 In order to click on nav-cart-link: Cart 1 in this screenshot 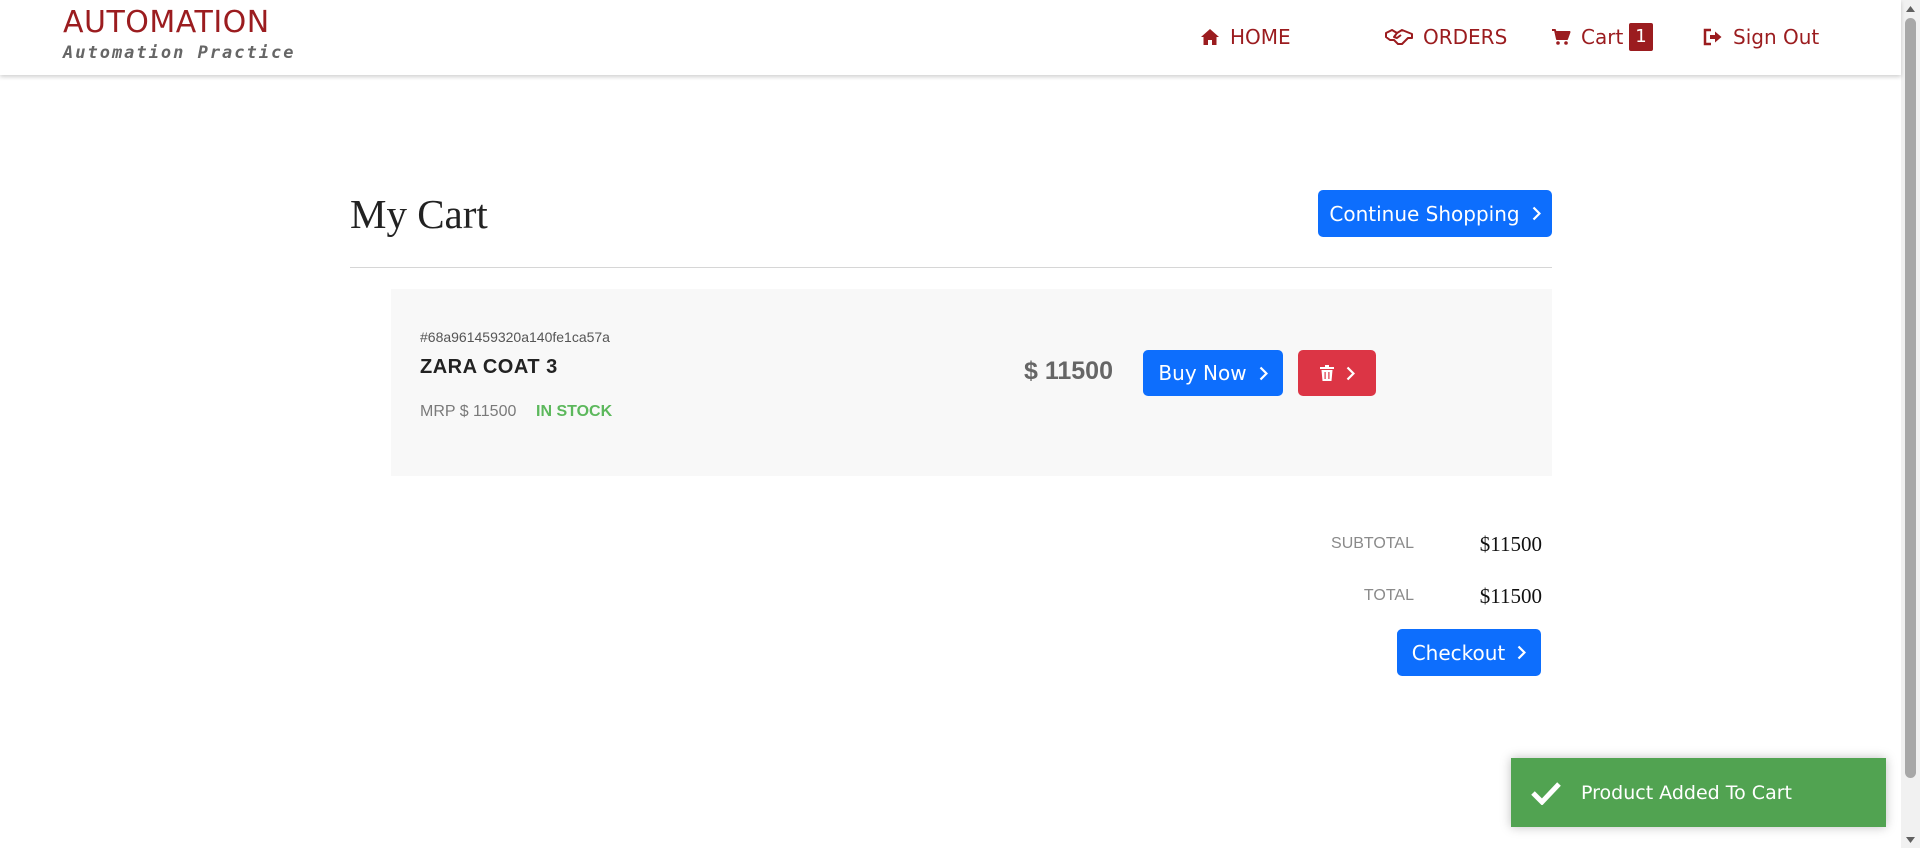, I will do `click(1602, 37)`.